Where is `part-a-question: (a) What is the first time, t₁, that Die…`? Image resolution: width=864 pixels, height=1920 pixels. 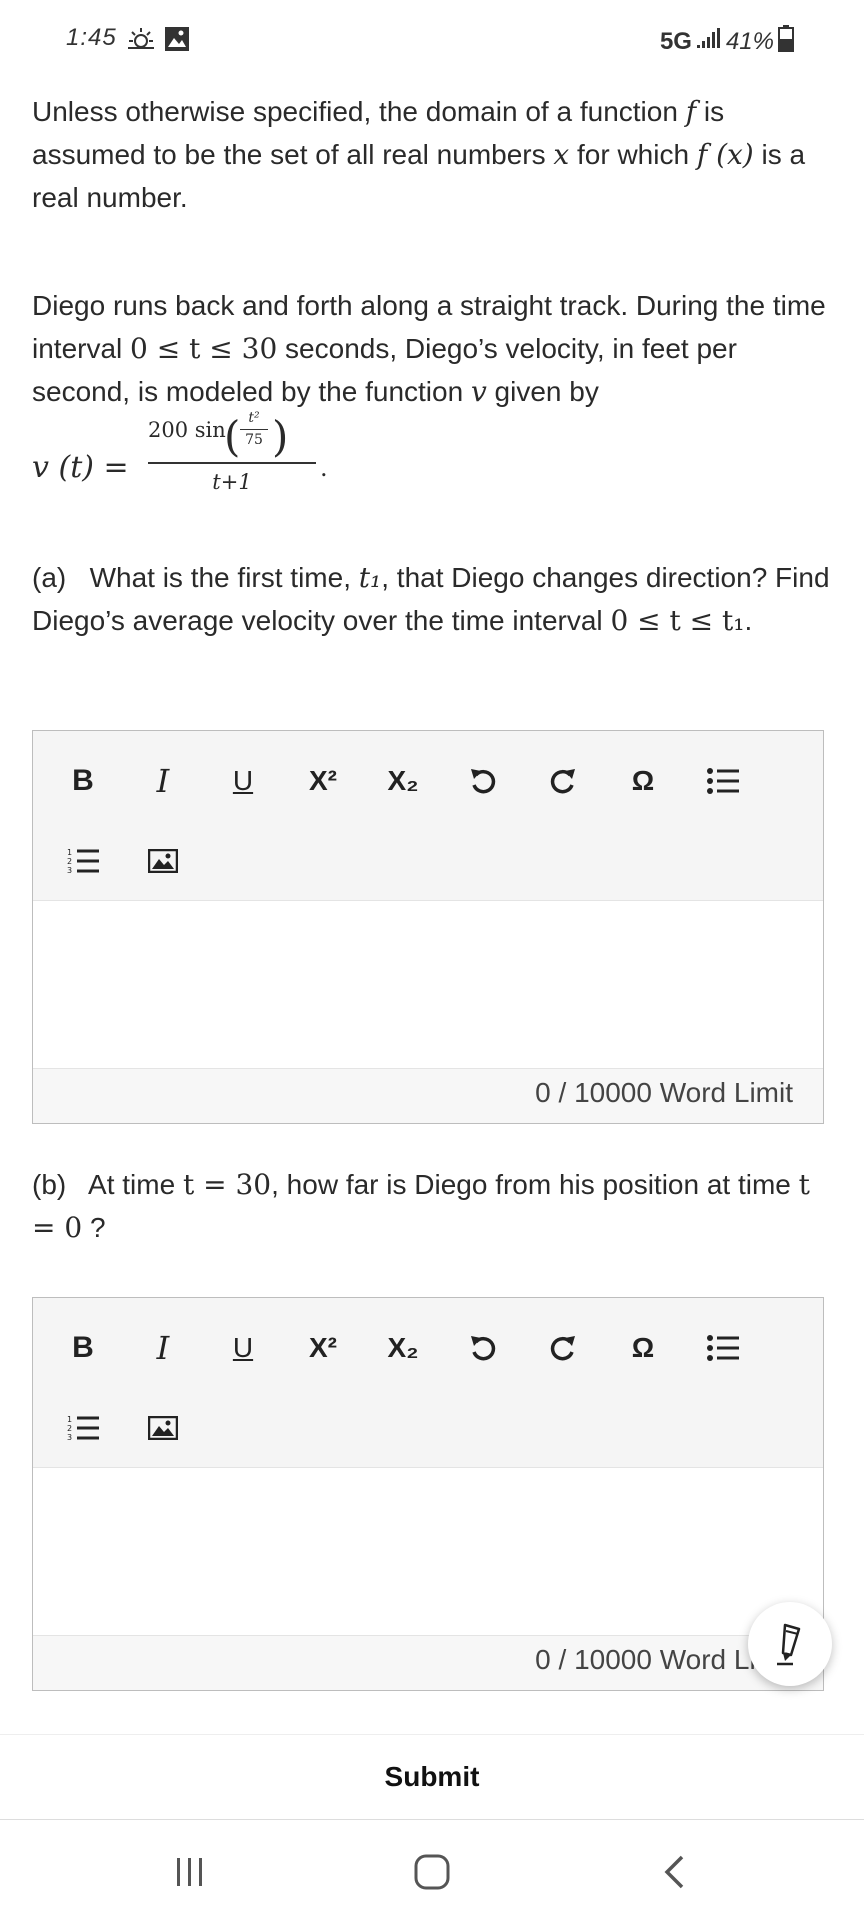 part-a-question: (a) What is the first time, t₁, that Die… is located at coordinates (432, 599).